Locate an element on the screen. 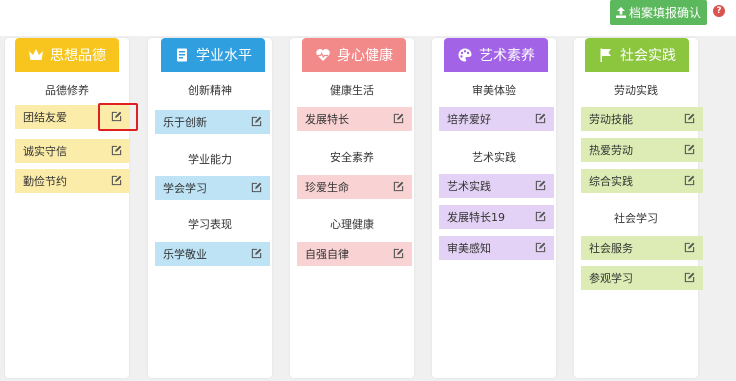 The image size is (736, 381). item-label: 珍爱生命 is located at coordinates (327, 187).